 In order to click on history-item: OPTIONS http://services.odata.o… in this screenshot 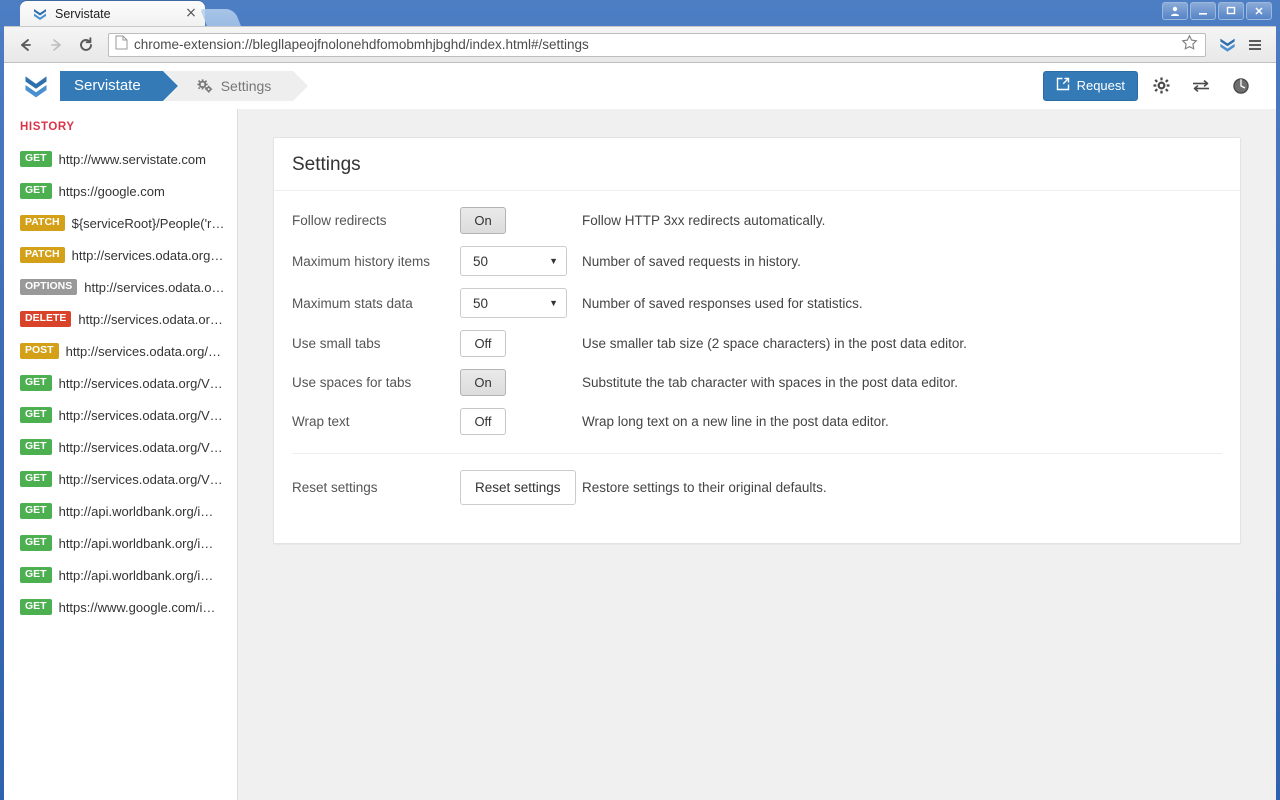, I will do `click(120, 287)`.